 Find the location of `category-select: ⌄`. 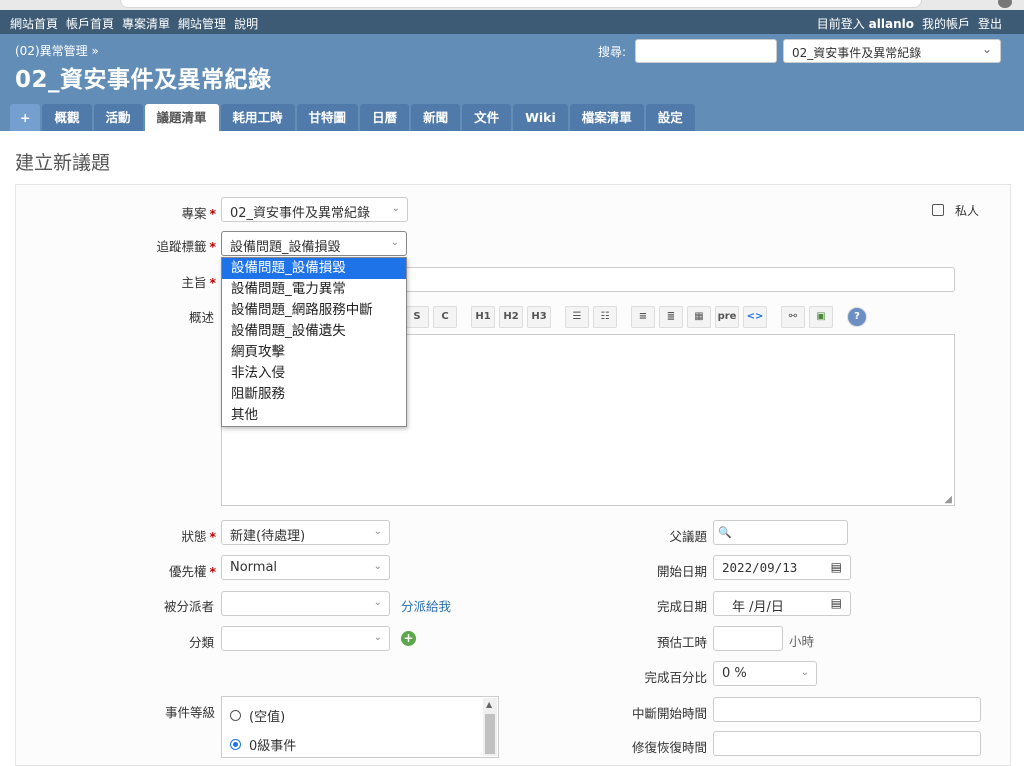

category-select: ⌄ is located at coordinates (305, 638).